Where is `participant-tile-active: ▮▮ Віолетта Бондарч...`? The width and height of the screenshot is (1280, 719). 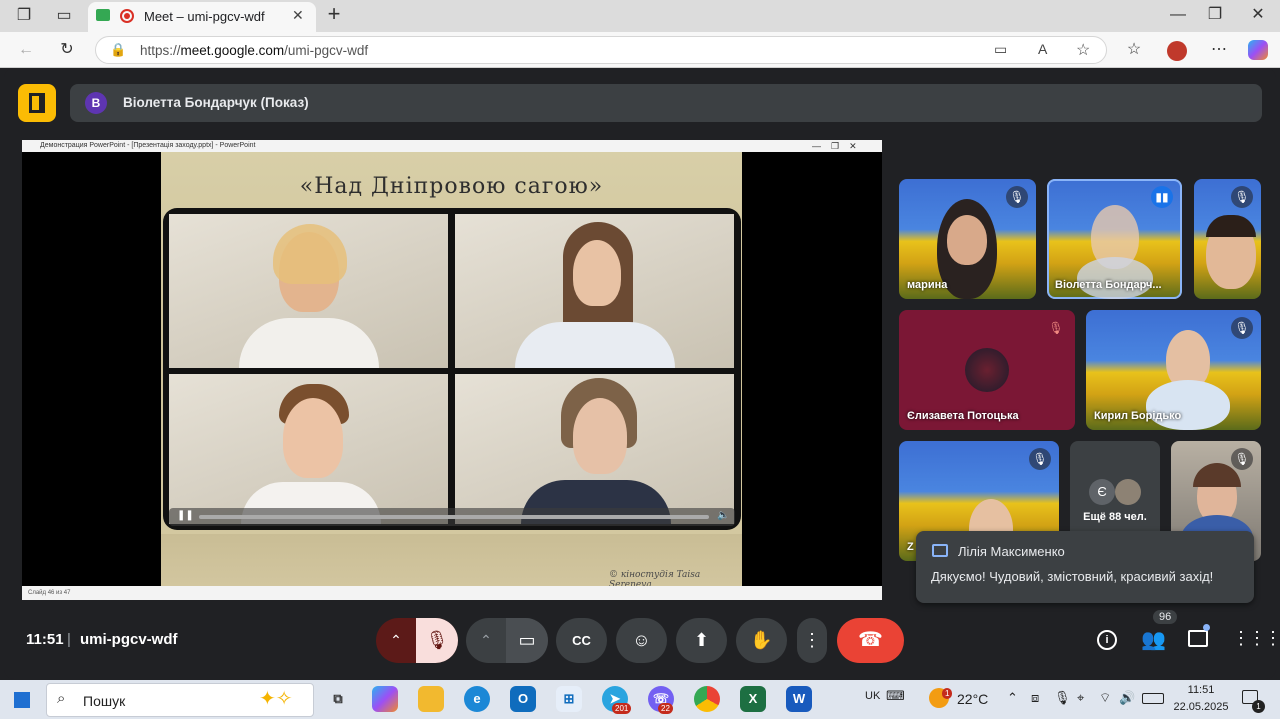 participant-tile-active: ▮▮ Віолетта Бондарч... is located at coordinates (1114, 239).